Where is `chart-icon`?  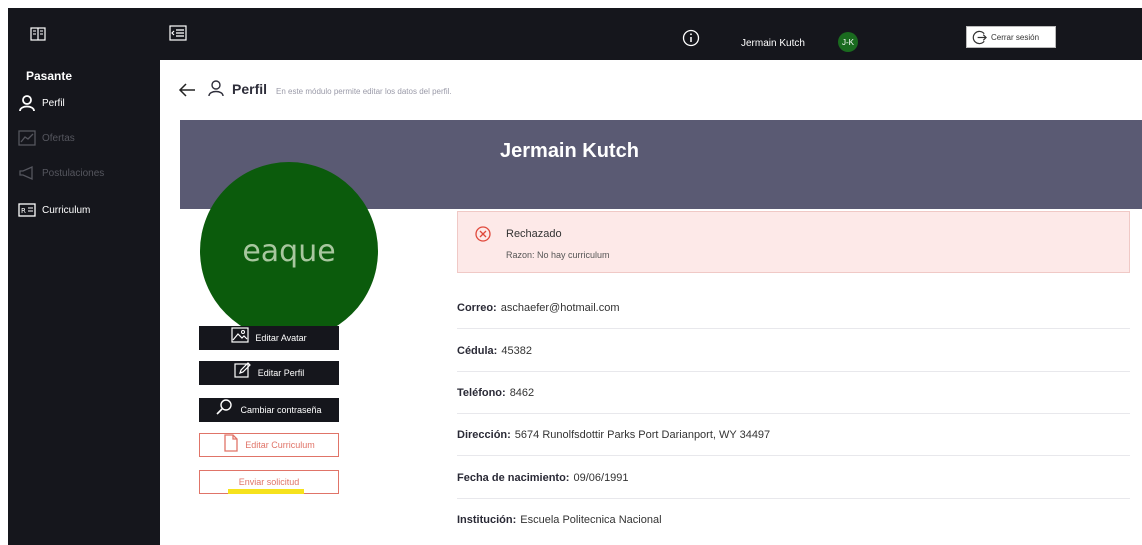 chart-icon is located at coordinates (27, 138).